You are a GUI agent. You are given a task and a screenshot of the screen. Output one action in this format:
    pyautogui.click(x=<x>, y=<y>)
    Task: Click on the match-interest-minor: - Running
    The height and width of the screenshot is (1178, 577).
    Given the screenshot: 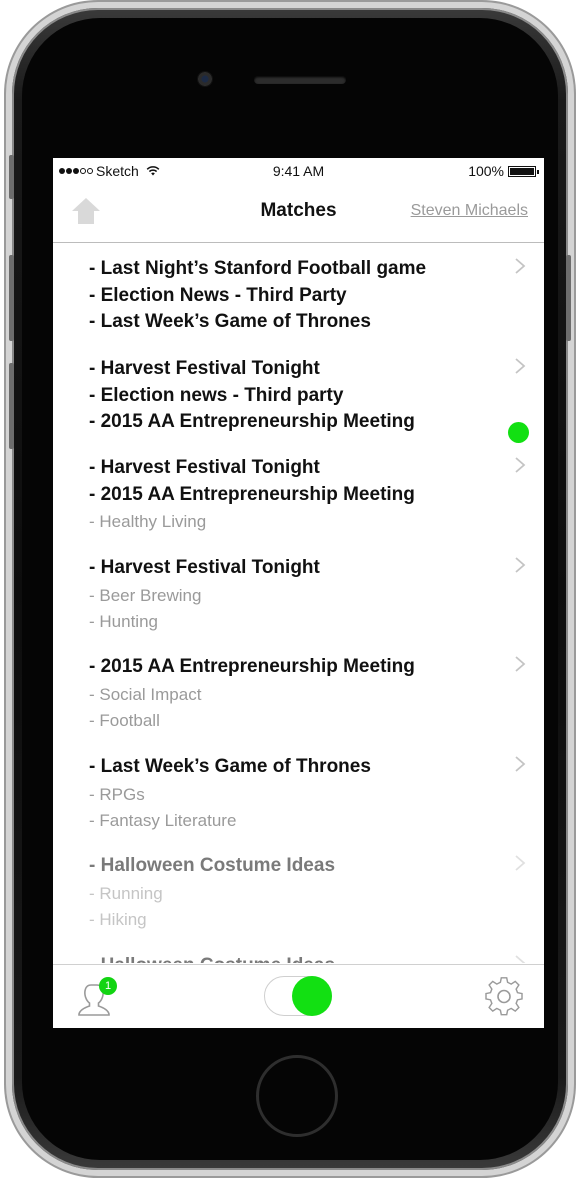 What is the action you would take?
    pyautogui.click(x=126, y=893)
    